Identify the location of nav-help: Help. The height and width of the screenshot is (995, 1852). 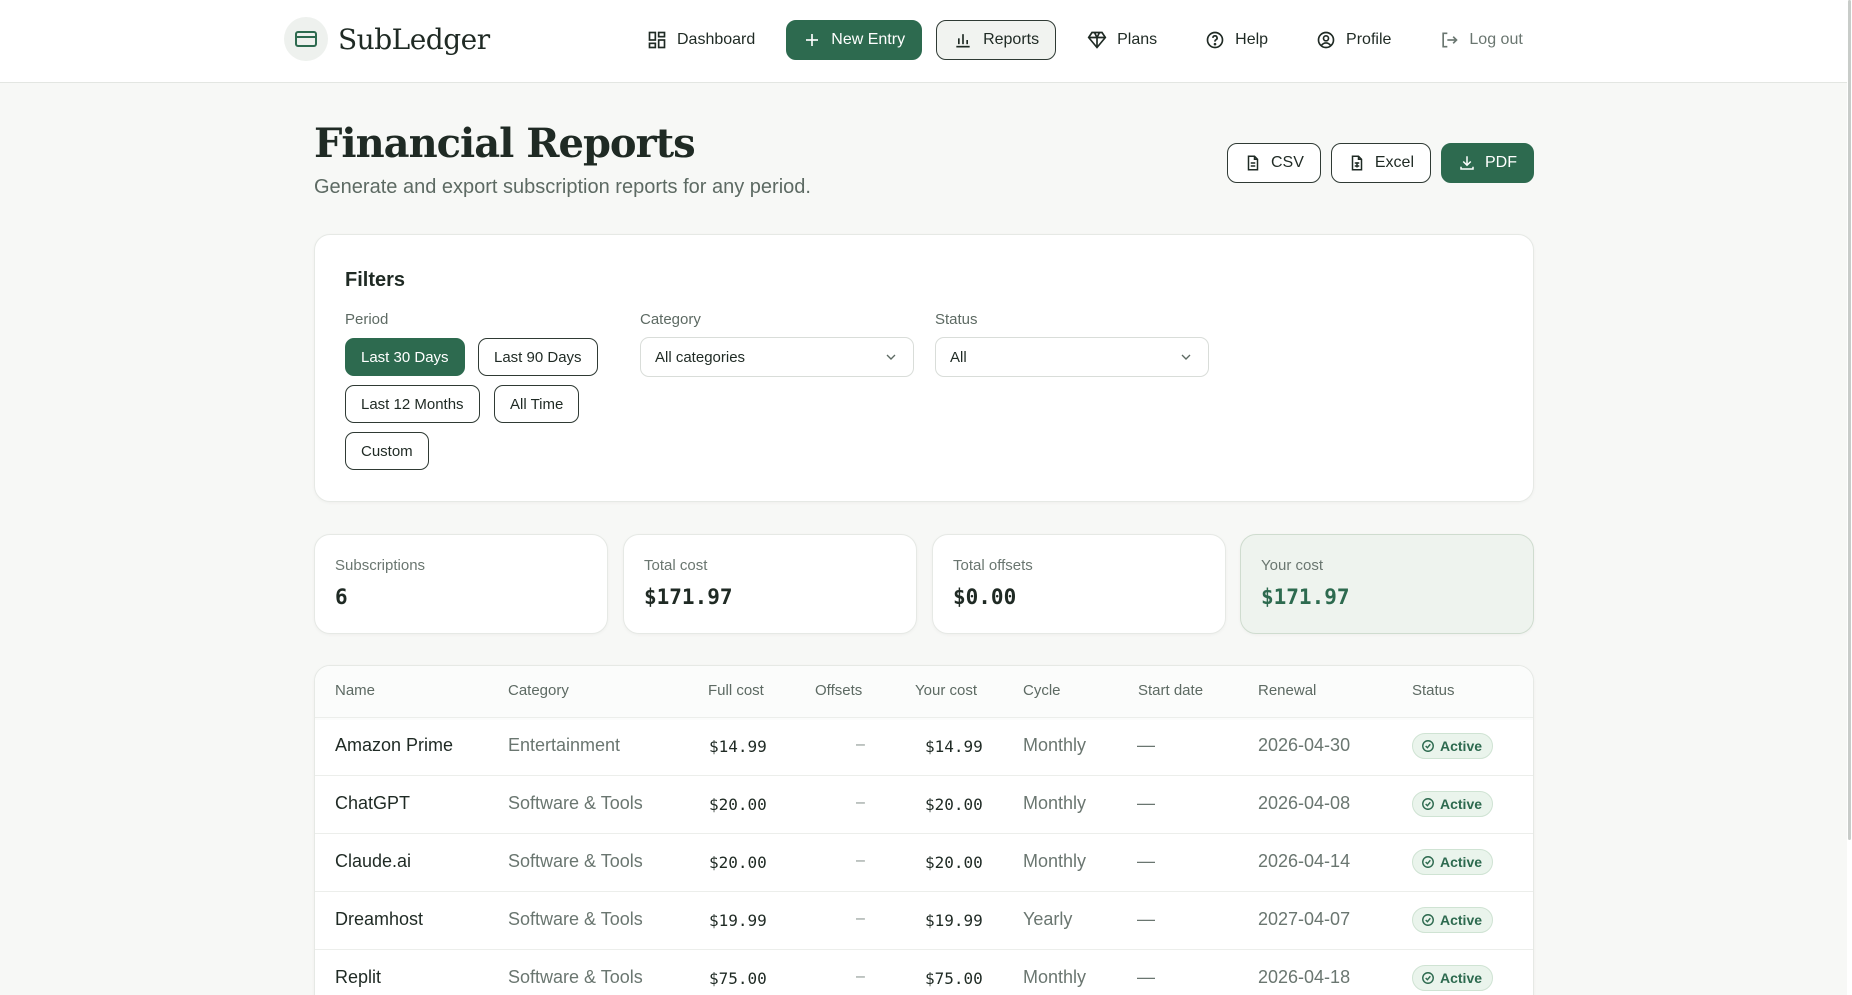
(1236, 40).